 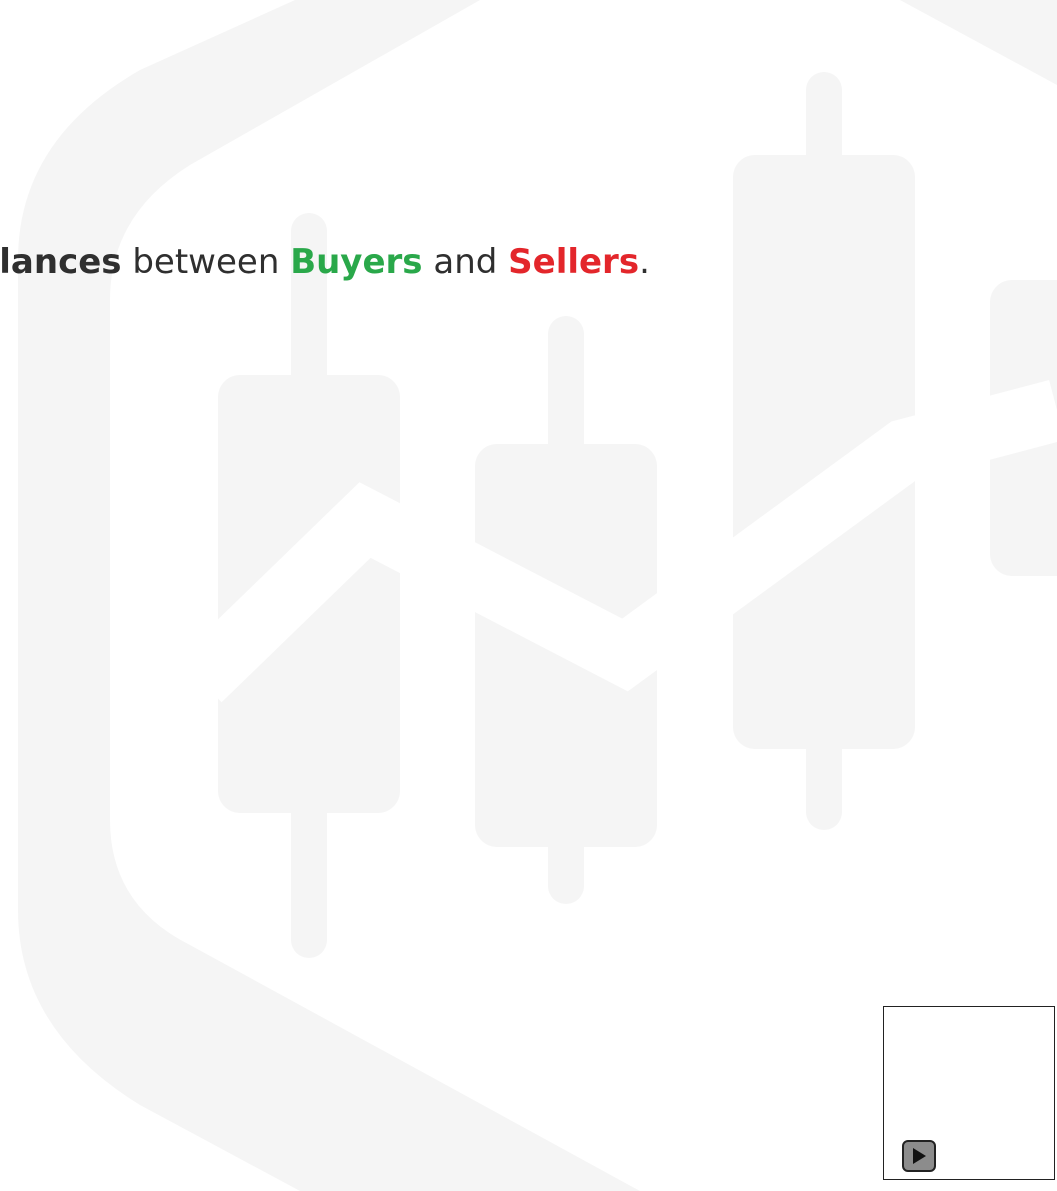 What do you see at coordinates (644, 262) in the screenshot?
I see `headline-period: .` at bounding box center [644, 262].